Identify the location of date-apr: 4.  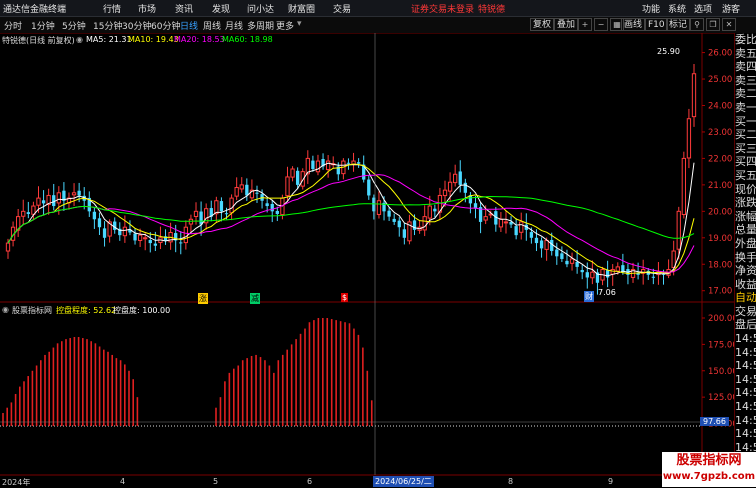
(123, 481).